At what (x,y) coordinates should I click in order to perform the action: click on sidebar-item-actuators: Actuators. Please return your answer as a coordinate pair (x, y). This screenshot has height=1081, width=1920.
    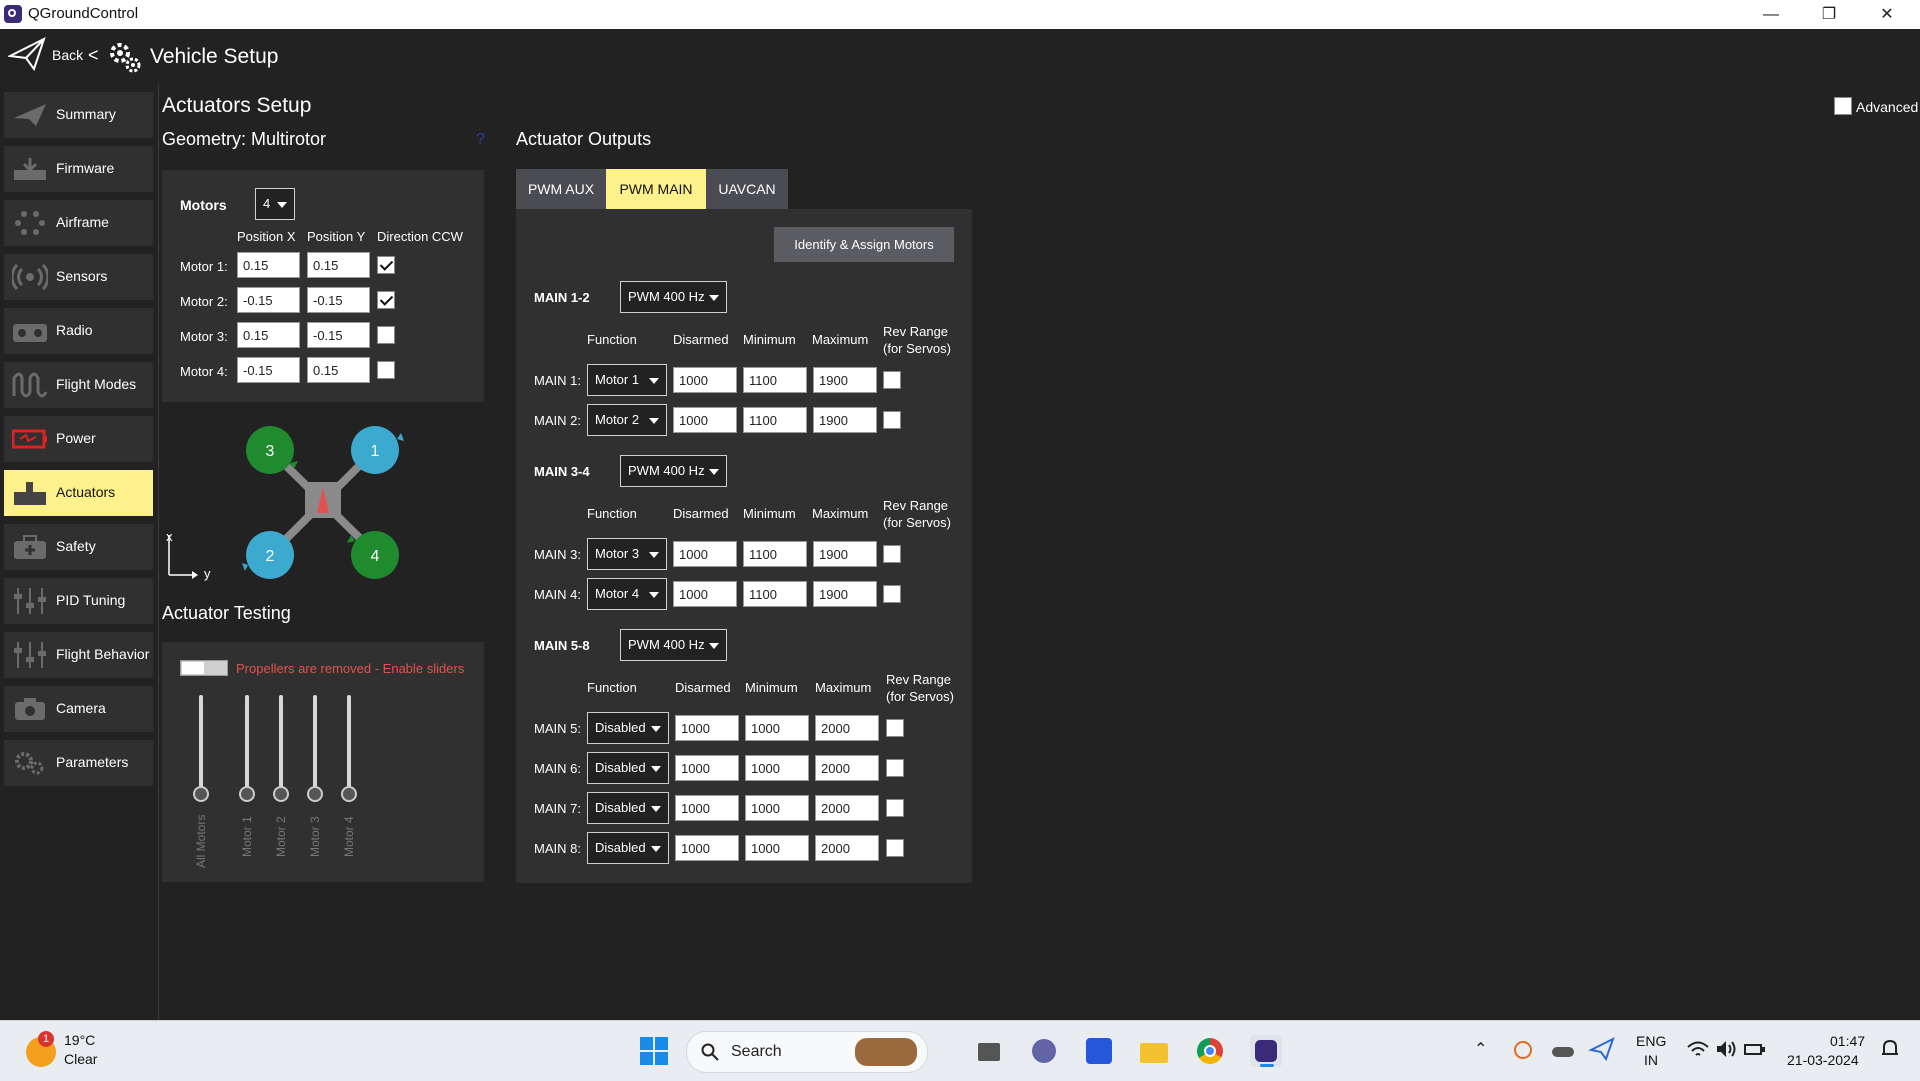
    Looking at the image, I should click on (78, 493).